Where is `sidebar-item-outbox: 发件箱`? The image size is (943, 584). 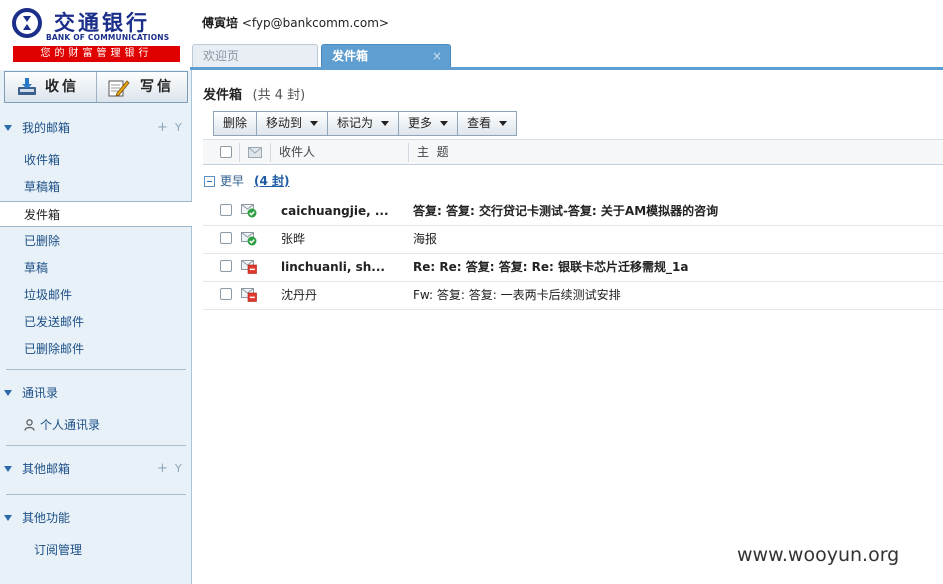 sidebar-item-outbox: 发件箱 is located at coordinates (96, 214).